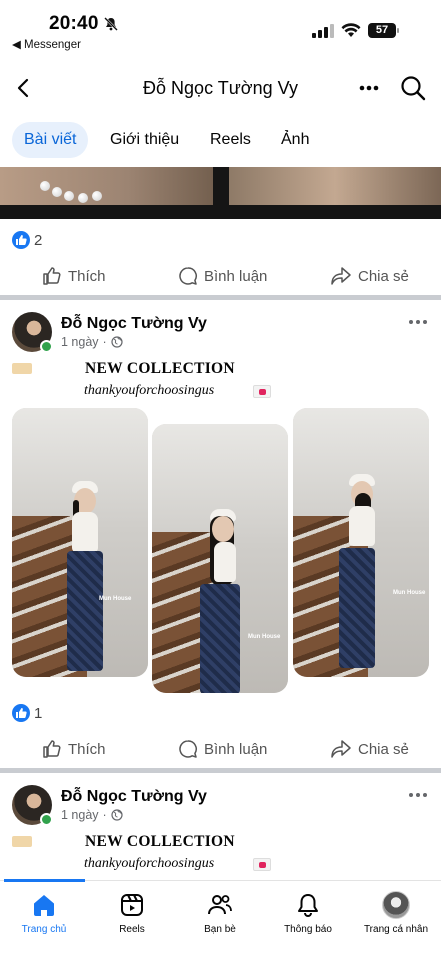 This screenshot has height=960, width=441. What do you see at coordinates (351, 30) in the screenshot?
I see `wifi-icon` at bounding box center [351, 30].